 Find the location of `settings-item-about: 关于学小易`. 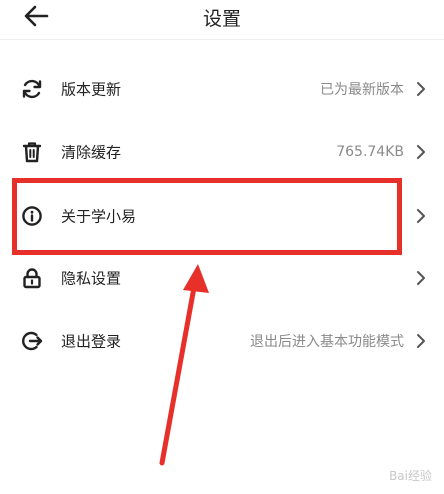

settings-item-about: 关于学小易 is located at coordinates (222, 216).